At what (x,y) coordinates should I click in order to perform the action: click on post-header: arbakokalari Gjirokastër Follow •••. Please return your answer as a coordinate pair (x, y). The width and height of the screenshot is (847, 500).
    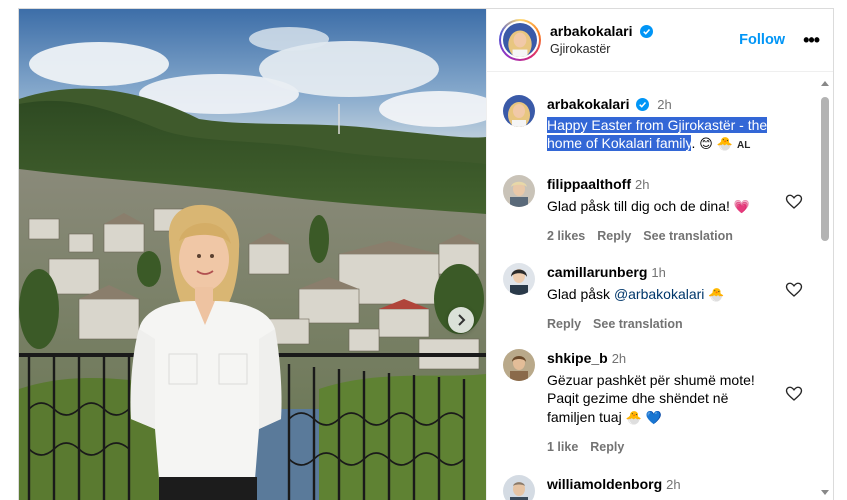
    Looking at the image, I should click on (660, 40).